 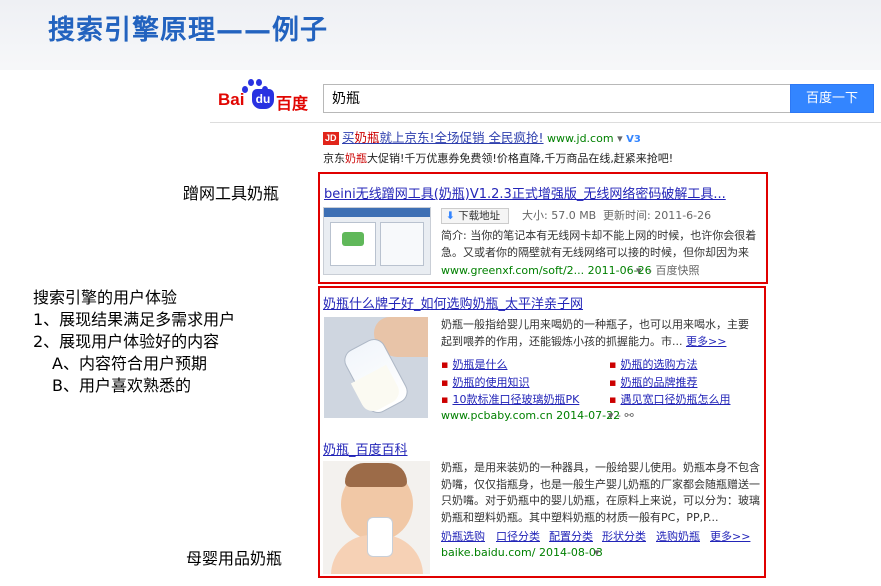 What do you see at coordinates (126, 341) in the screenshot?
I see `label-ux-2: 2、展现用户体验好的内容` at bounding box center [126, 341].